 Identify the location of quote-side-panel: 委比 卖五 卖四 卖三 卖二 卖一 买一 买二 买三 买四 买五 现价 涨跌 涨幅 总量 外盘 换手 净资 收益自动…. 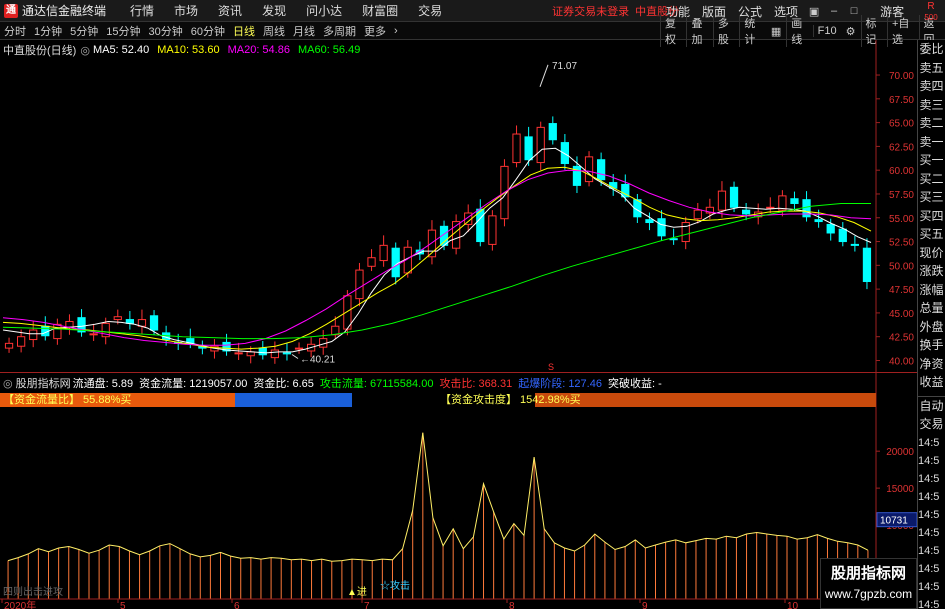
(931, 324).